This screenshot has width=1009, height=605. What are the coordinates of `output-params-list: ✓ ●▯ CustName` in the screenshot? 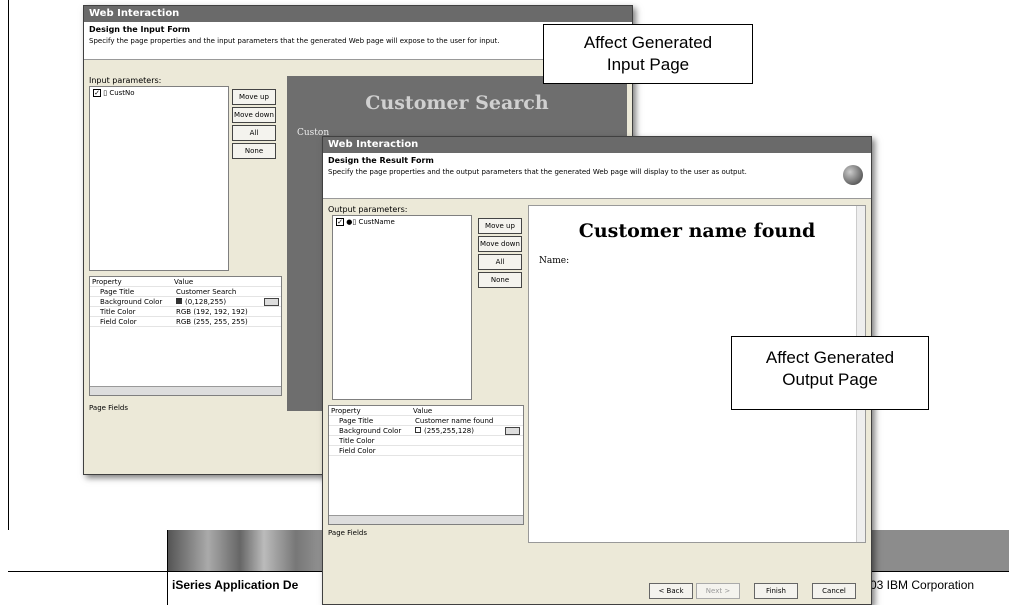 It's located at (402, 307).